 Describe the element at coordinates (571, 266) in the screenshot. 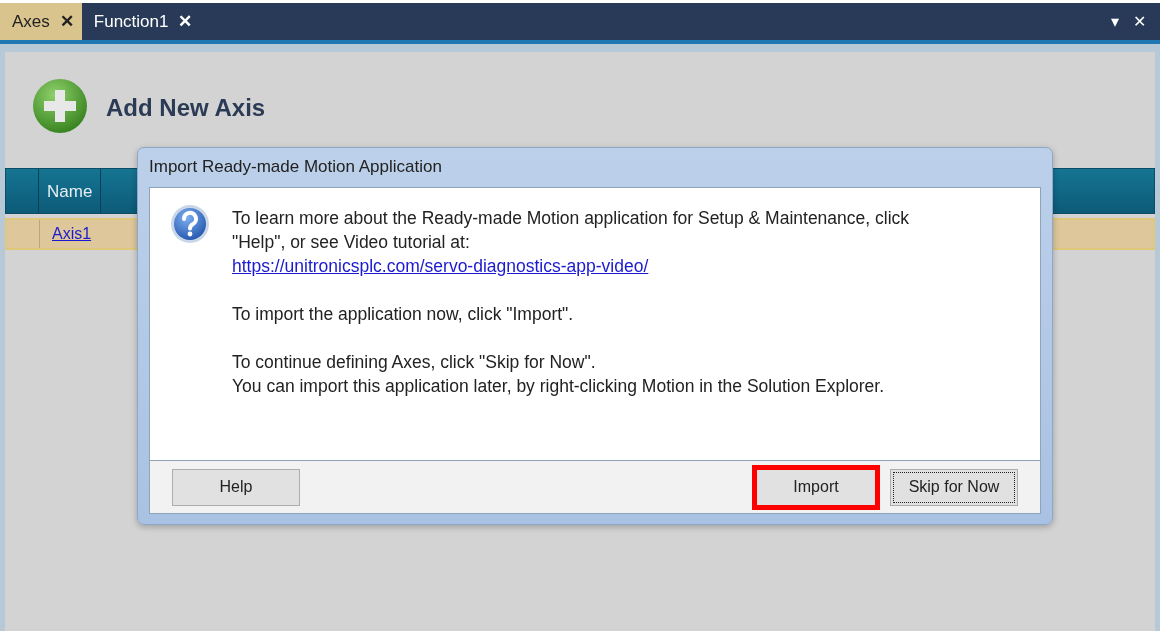

I see `video-link: https://unitronicsplc.com/servo-diagnostics-app-video/` at that location.